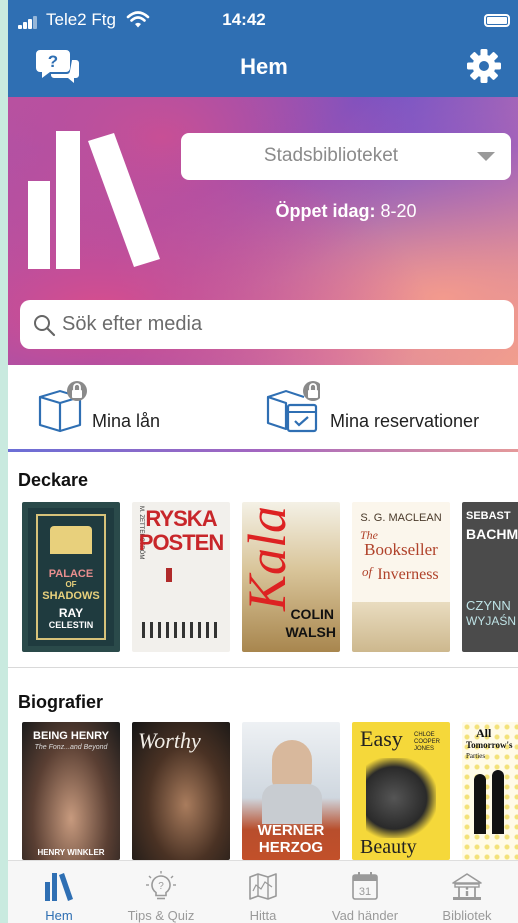 Image resolution: width=518 pixels, height=923 pixels. Describe the element at coordinates (264, 66) in the screenshot. I see `page-title: Hem` at that location.